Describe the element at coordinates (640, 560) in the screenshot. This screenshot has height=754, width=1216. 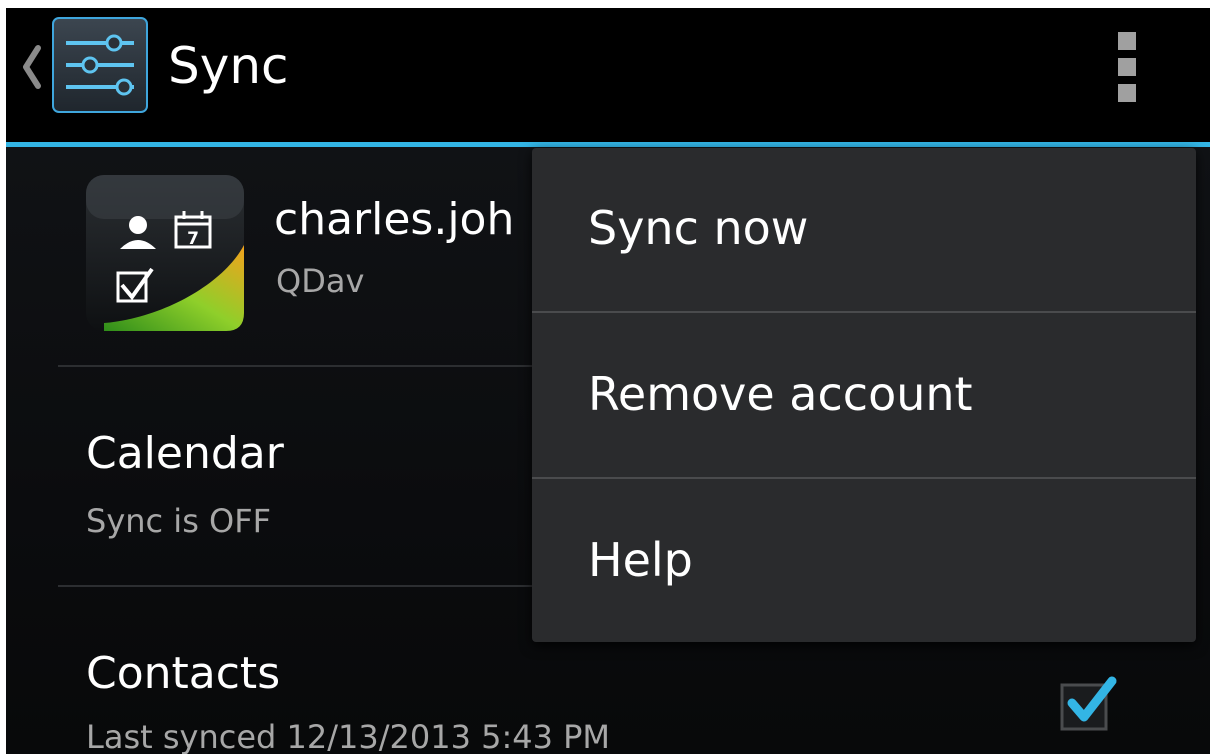
I see `menu-item-label: Help` at that location.